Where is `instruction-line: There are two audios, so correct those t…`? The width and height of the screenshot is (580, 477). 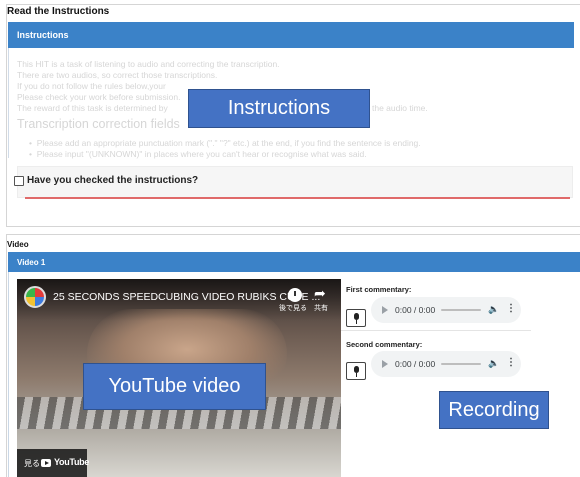 instruction-line: There are two audios, so correct those t… is located at coordinates (117, 75).